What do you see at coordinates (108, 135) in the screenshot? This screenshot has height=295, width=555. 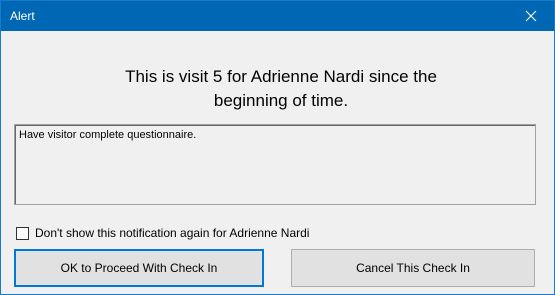 I see `notes-text: Have visitor complete questionnaire.` at bounding box center [108, 135].